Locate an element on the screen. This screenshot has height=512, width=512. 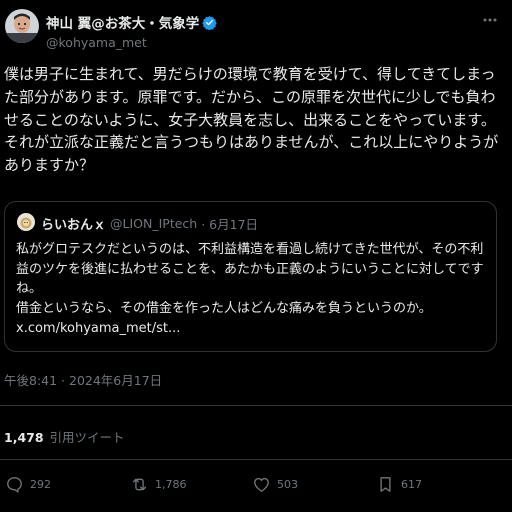
reply-icon is located at coordinates (14, 485).